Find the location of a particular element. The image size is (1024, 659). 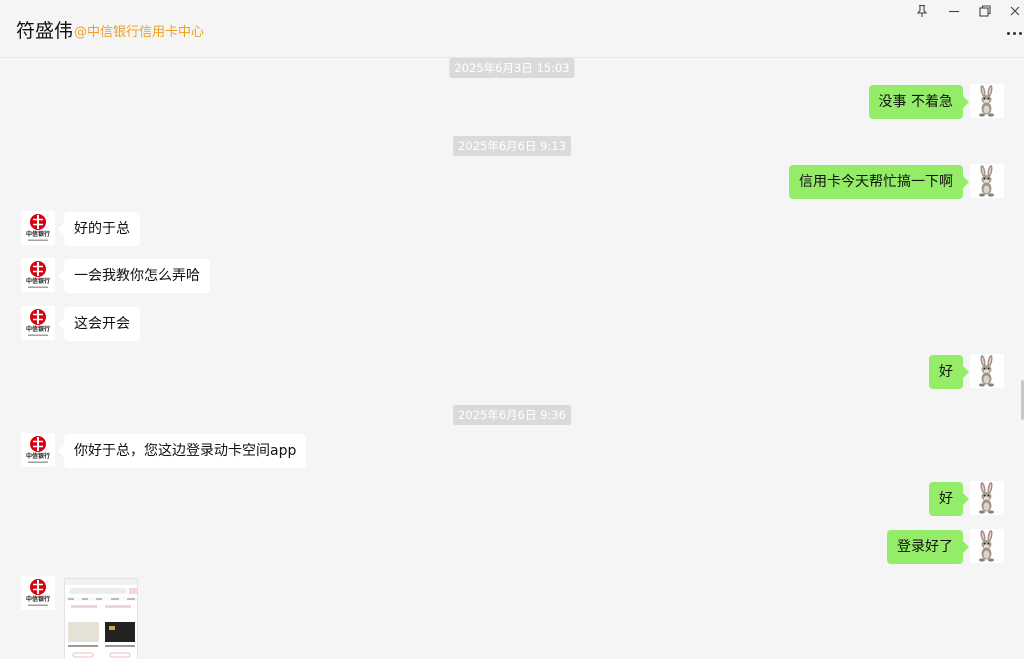

pin-icon is located at coordinates (922, 11).